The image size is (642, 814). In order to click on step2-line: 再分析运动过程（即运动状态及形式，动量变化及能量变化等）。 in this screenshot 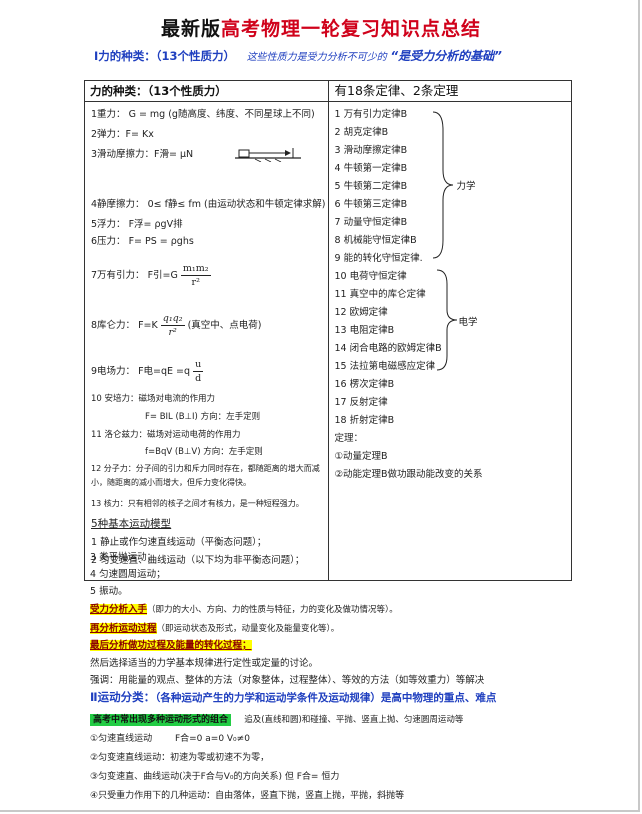, I will do `click(214, 627)`.